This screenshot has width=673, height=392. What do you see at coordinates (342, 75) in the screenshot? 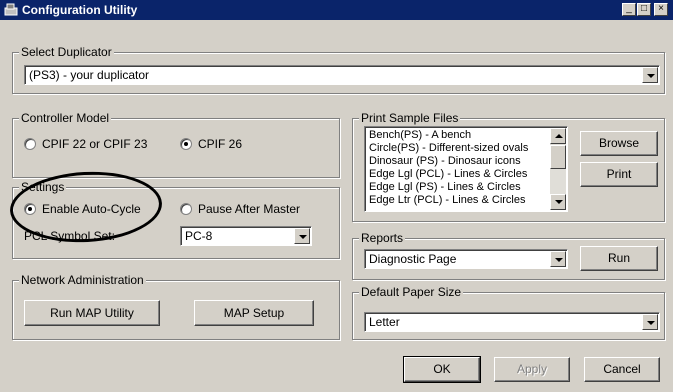
I see `duplicator-dropdown: (PS3) - your duplicator` at bounding box center [342, 75].